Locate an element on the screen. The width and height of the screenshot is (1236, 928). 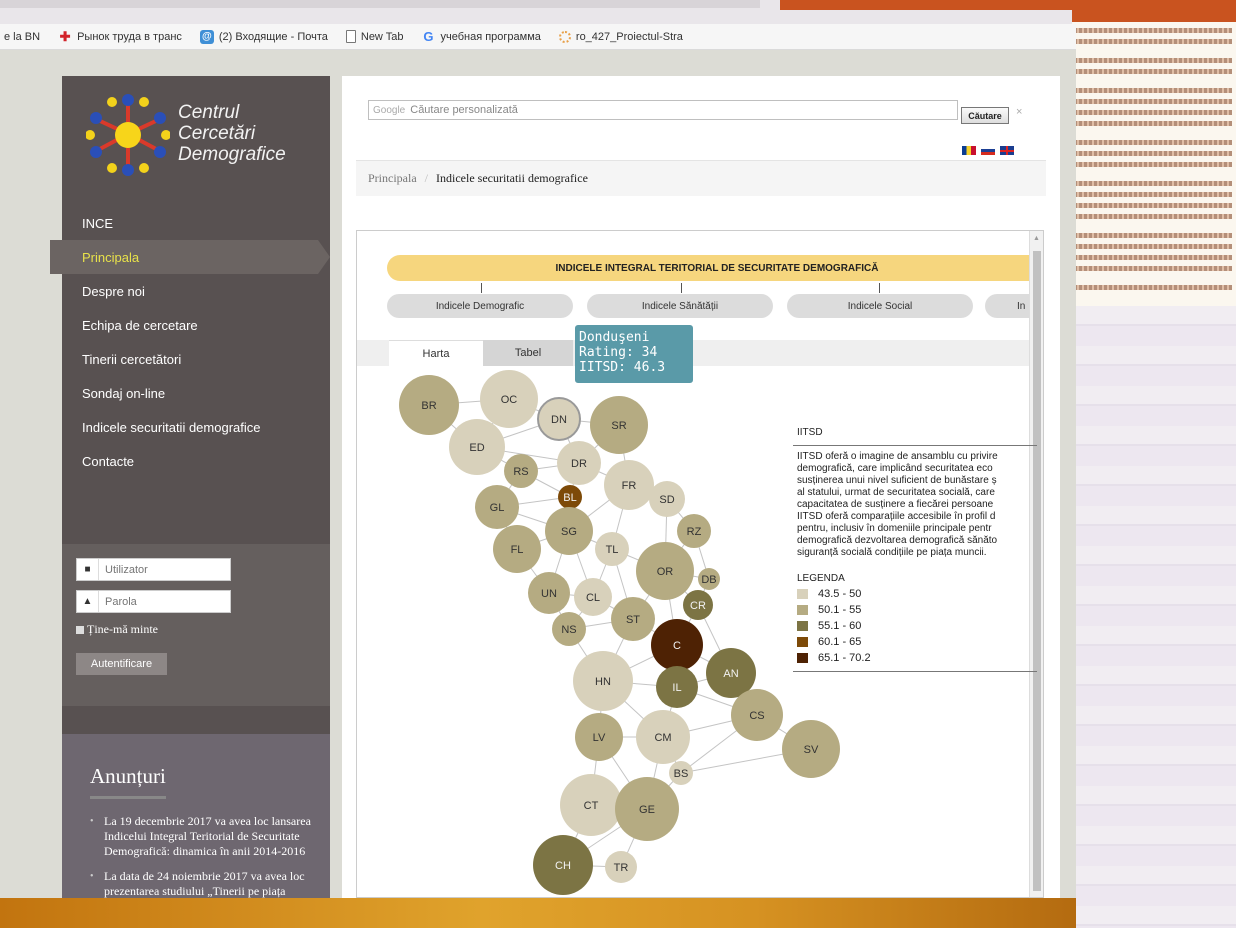
district-bubble-cm: CM is located at coordinates (663, 737).